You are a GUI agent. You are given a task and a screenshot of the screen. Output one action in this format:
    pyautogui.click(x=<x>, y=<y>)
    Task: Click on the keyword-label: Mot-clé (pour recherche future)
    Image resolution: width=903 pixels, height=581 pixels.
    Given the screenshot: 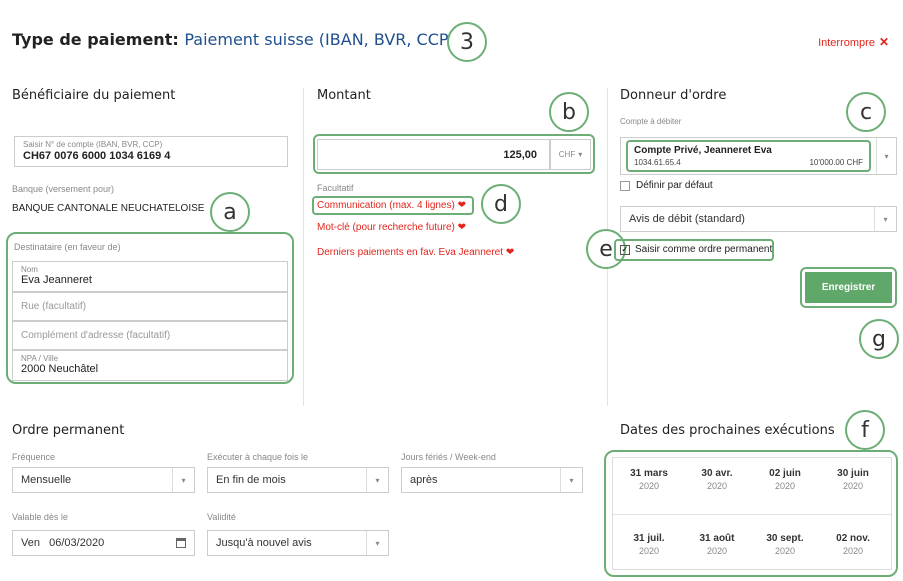 What is the action you would take?
    pyautogui.click(x=386, y=227)
    